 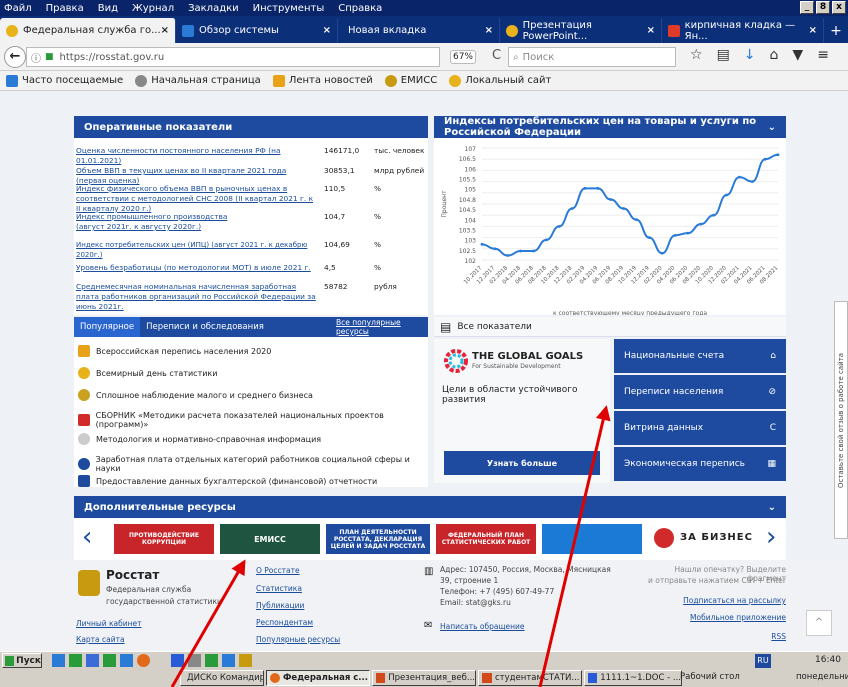 What do you see at coordinates (88, 30) in the screenshot?
I see `tab-rosstat: Федеральная служба го... ×` at bounding box center [88, 30].